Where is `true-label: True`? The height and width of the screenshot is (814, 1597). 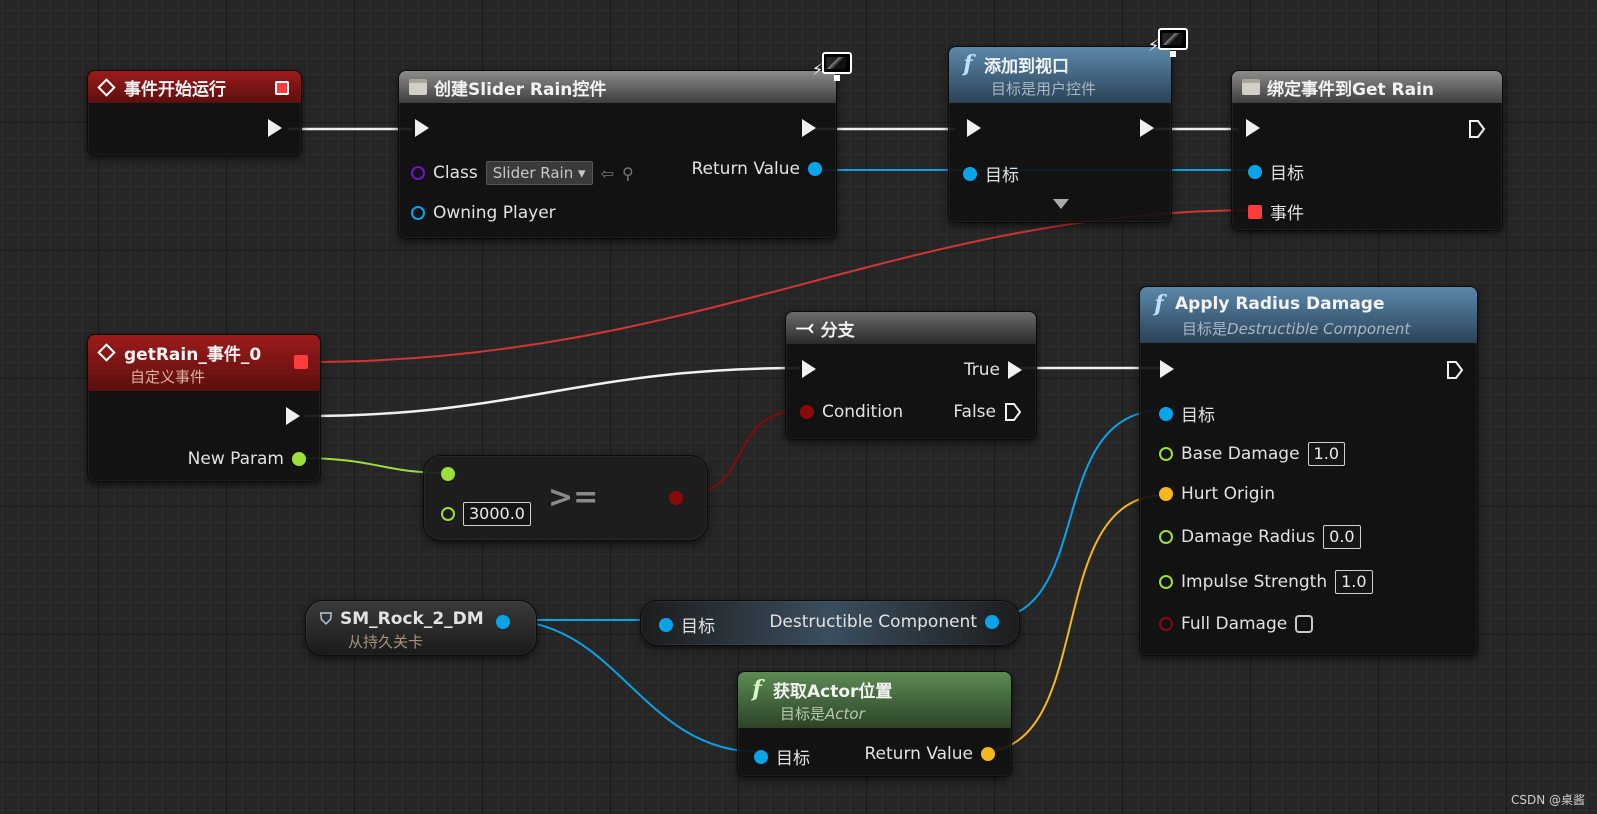 true-label: True is located at coordinates (981, 370).